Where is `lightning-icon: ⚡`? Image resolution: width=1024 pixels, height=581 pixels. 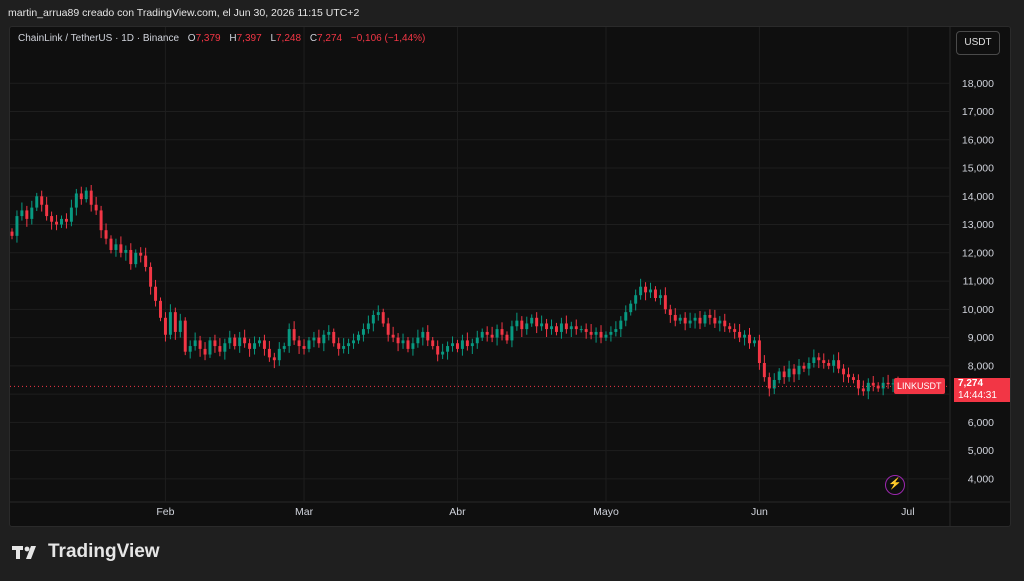 lightning-icon: ⚡ is located at coordinates (895, 485).